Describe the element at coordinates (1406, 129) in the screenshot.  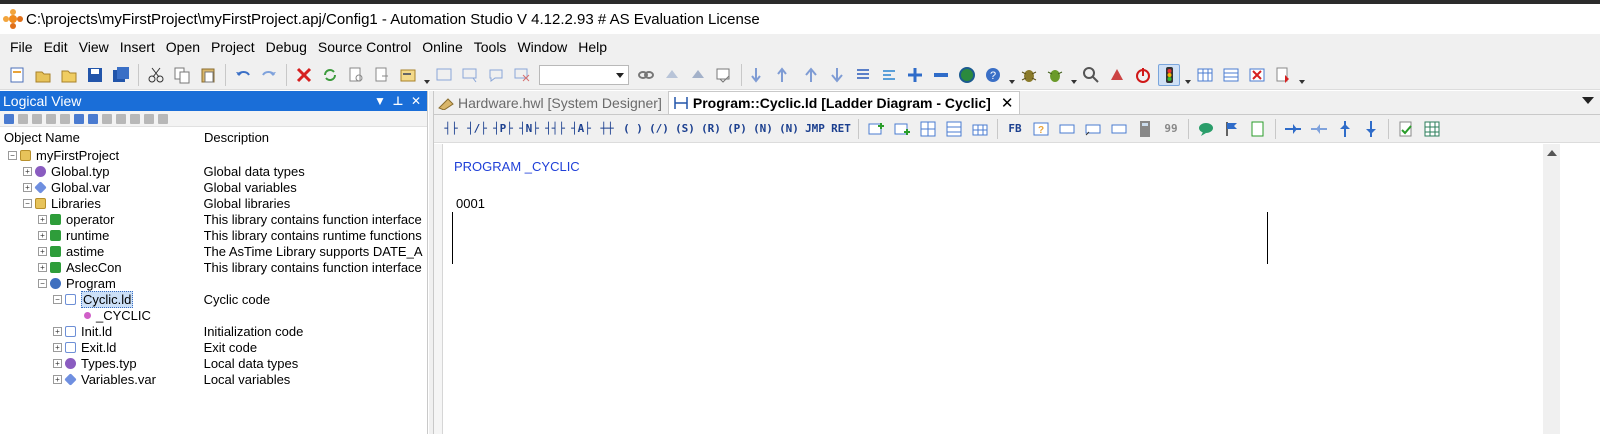
I see `check-document-icon` at that location.